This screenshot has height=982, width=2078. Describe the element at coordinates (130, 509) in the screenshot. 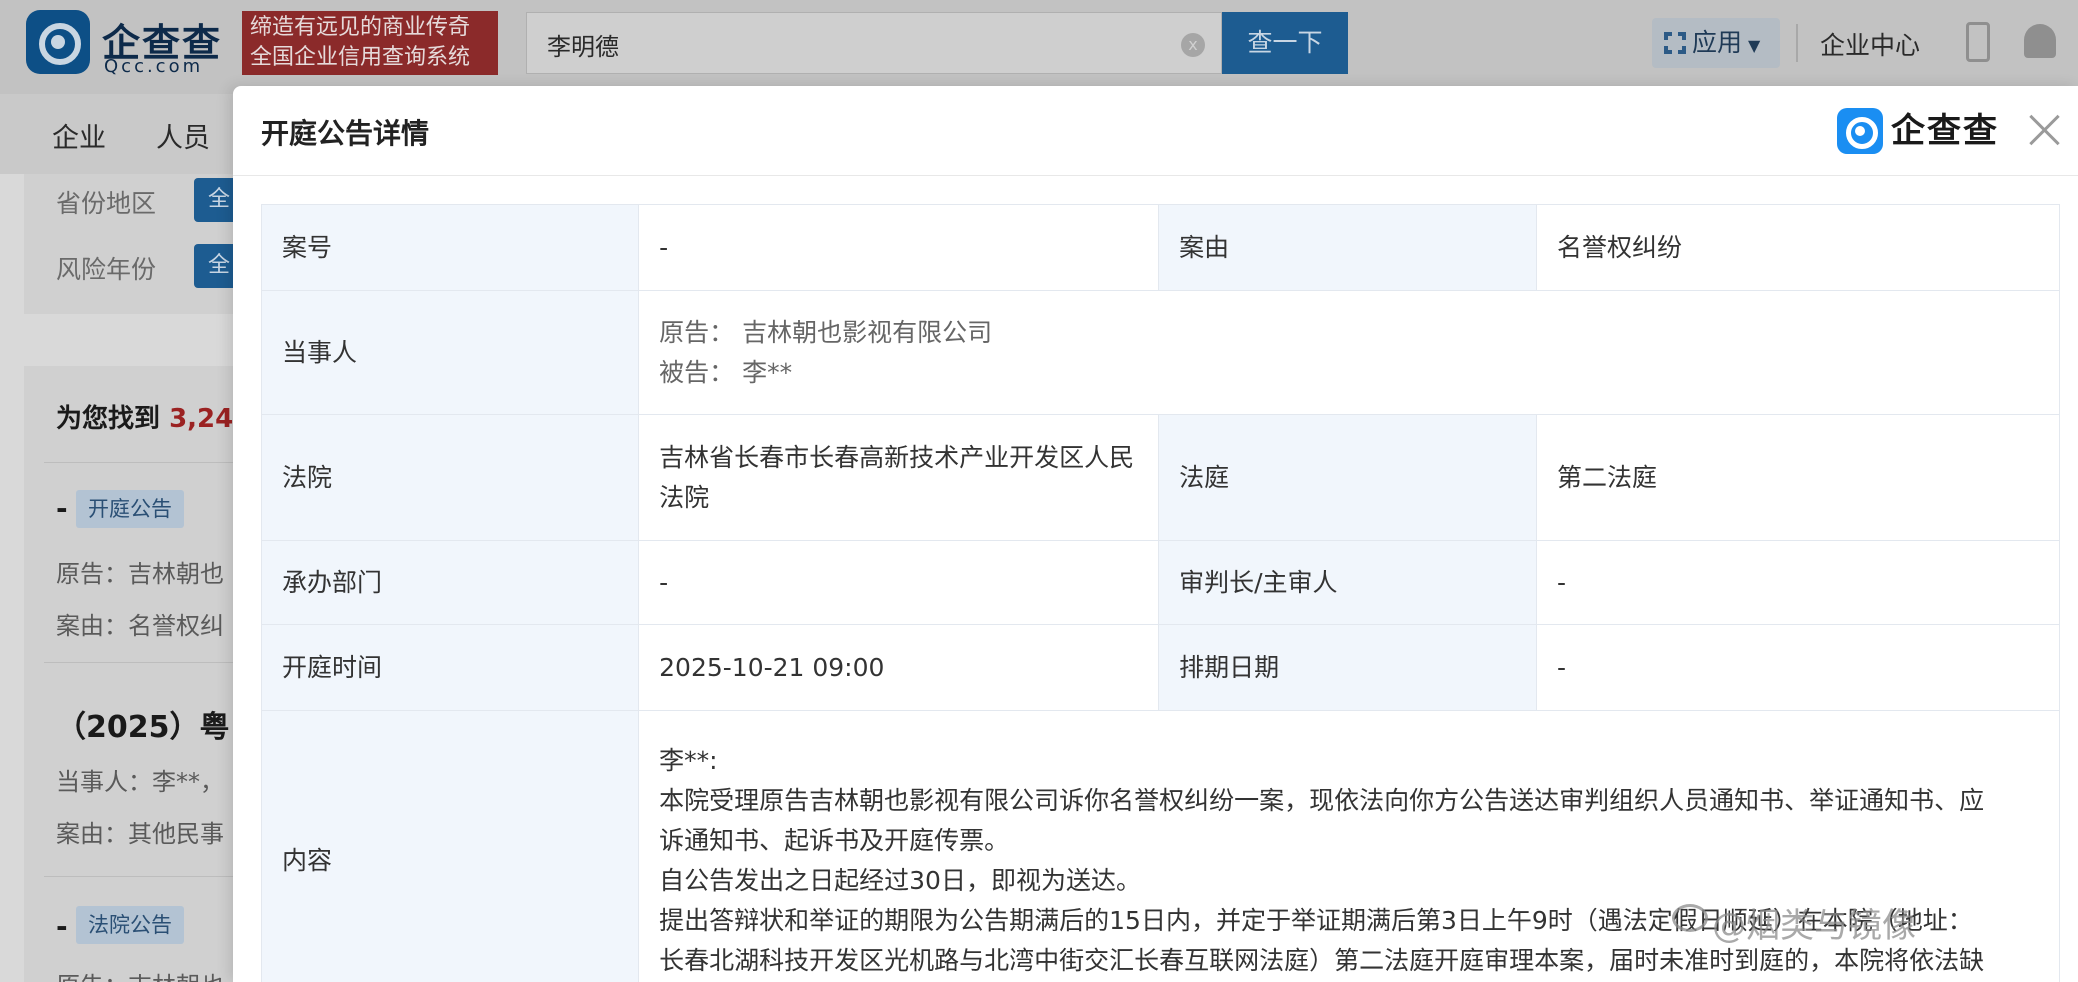

I see `result-1-tag: 开庭公告` at that location.